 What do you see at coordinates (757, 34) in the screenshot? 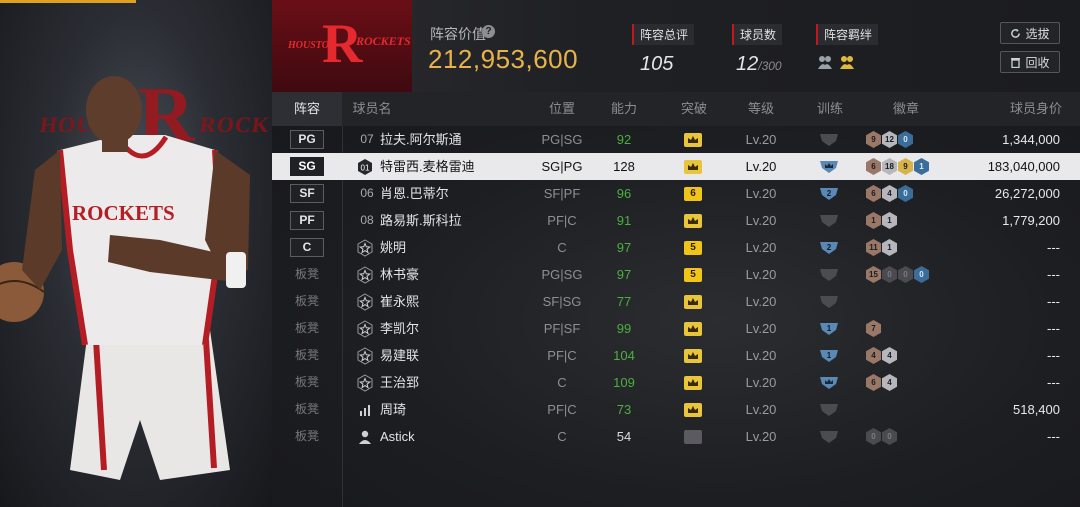
I see `player-count-label: 球员数` at bounding box center [757, 34].